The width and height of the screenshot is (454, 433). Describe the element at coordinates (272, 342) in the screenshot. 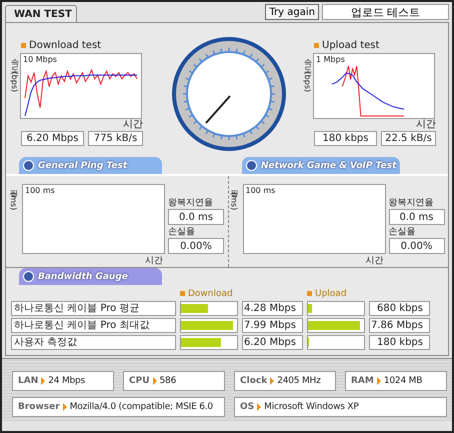

I see `value-cell: 6.20 Mbps` at that location.